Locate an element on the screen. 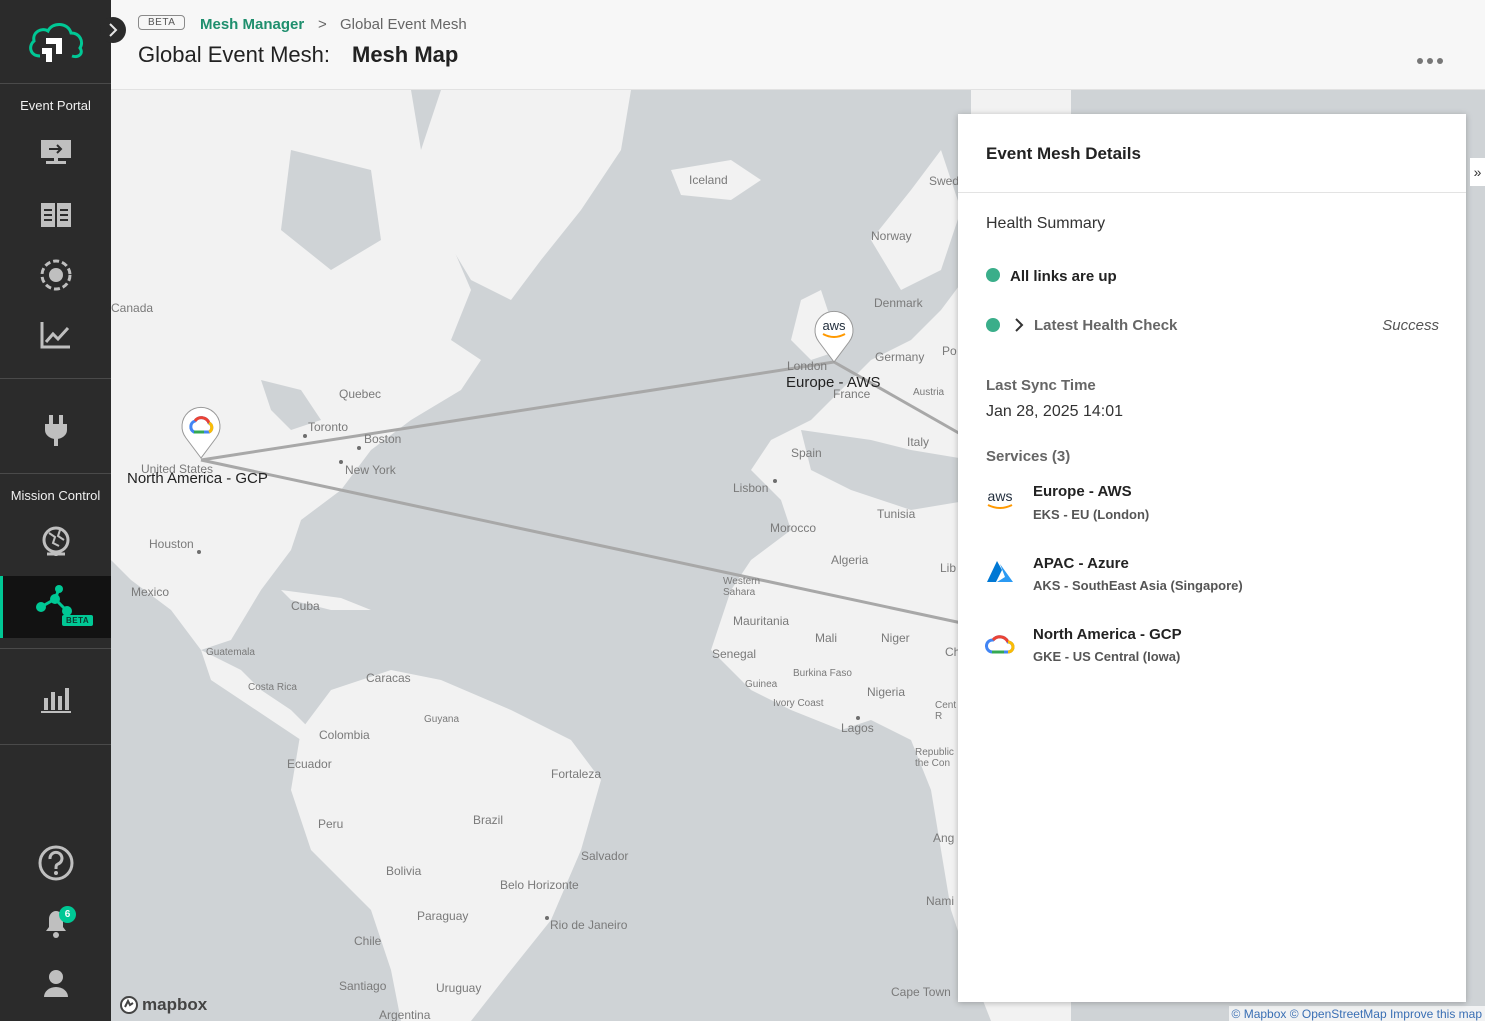 The height and width of the screenshot is (1021, 1485). runtime-icon is located at coordinates (55, 275).